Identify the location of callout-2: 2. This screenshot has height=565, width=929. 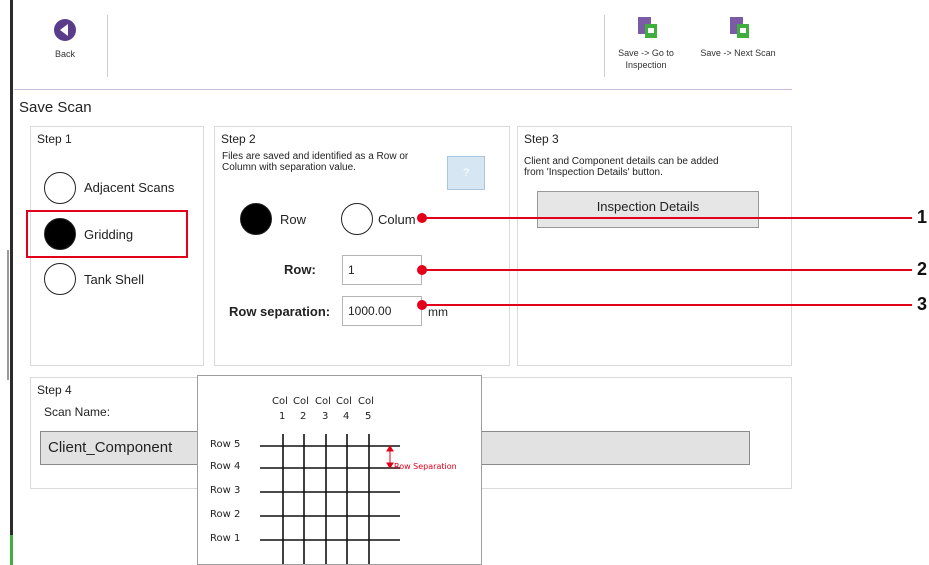
(922, 269).